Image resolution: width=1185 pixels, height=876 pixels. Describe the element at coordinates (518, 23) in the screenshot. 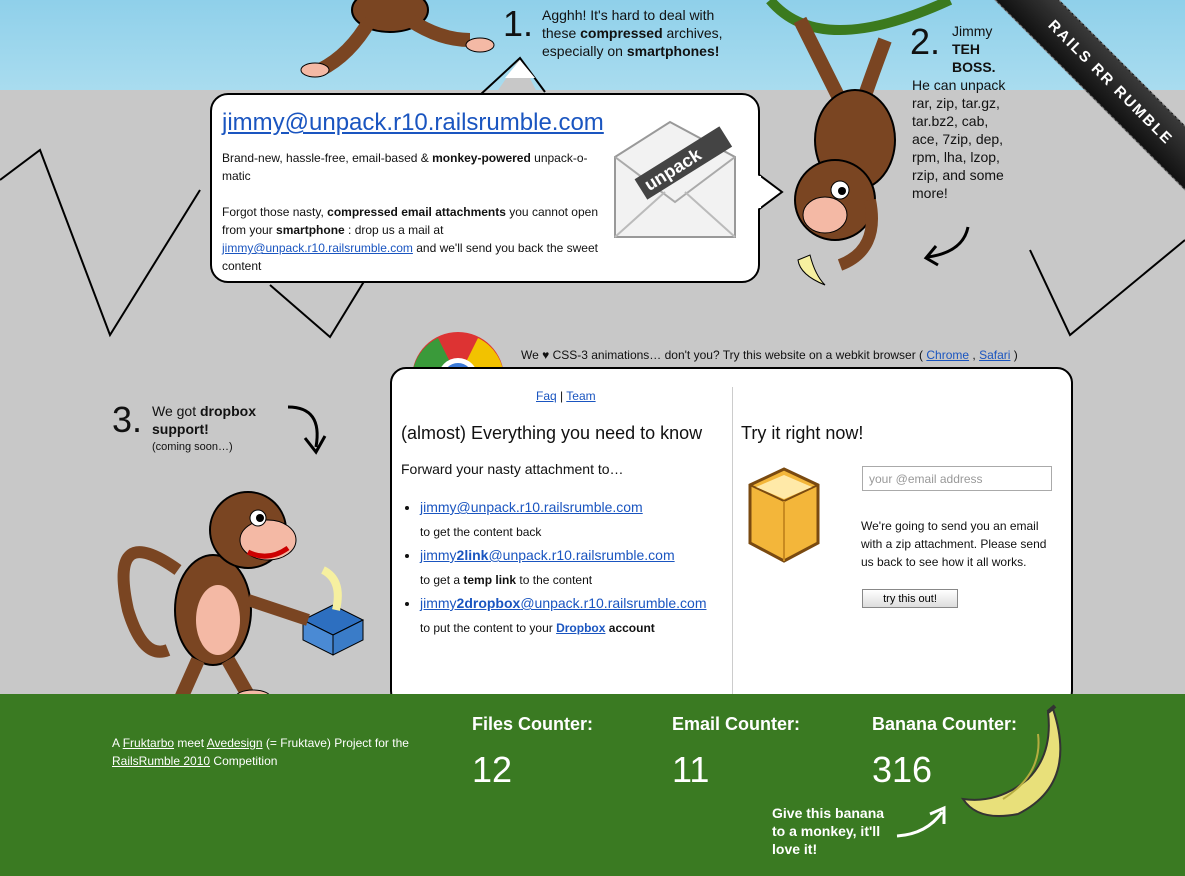

I see `step-one-number: 1.` at that location.